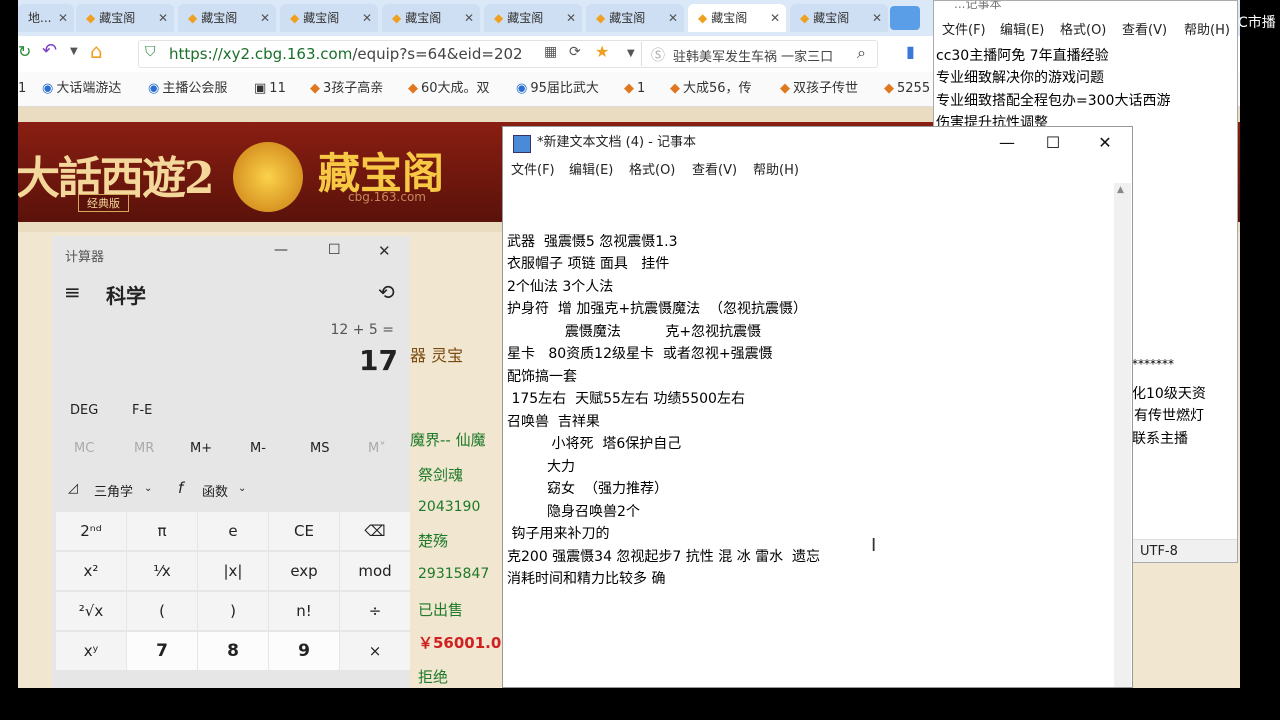  What do you see at coordinates (144, 448) in the screenshot?
I see `mr-button: MR` at bounding box center [144, 448].